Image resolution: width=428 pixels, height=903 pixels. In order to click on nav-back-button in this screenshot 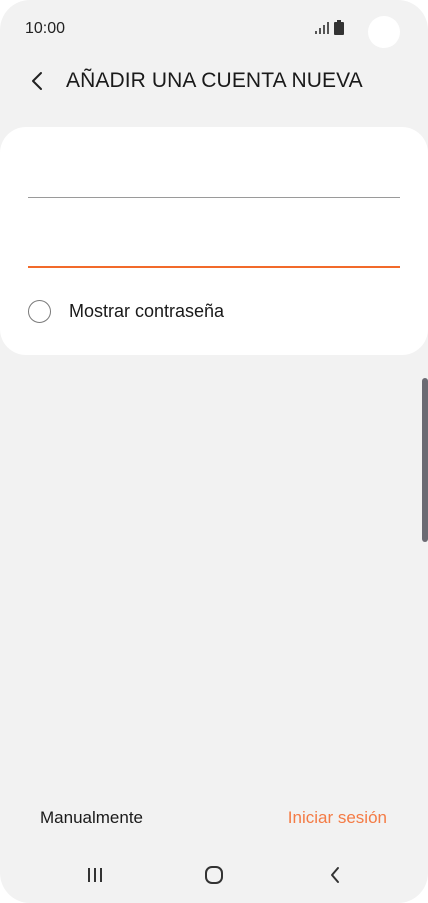, I will do `click(335, 875)`.